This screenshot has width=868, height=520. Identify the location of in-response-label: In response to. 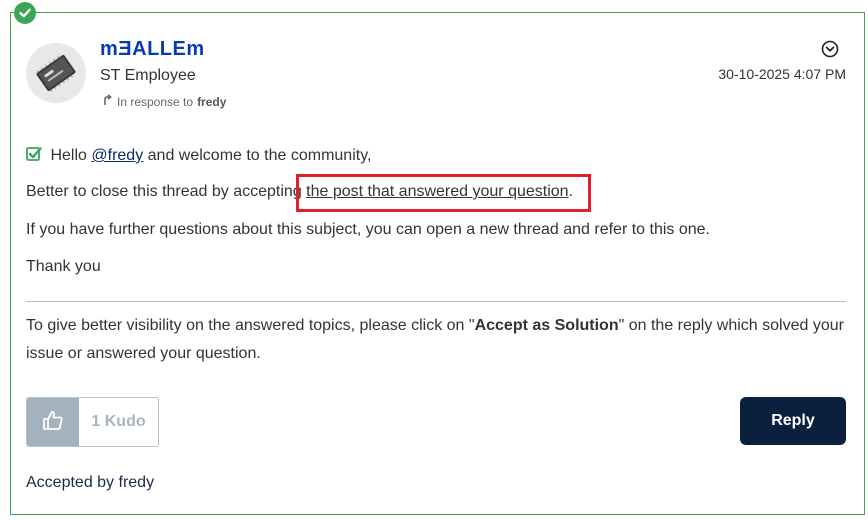
(155, 101).